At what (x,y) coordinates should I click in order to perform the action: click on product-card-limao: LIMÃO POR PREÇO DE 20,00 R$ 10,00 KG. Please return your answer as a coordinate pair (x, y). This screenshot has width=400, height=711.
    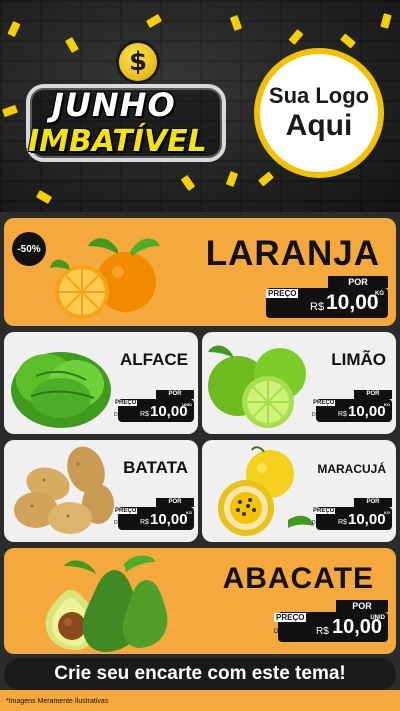
    Looking at the image, I should click on (299, 383).